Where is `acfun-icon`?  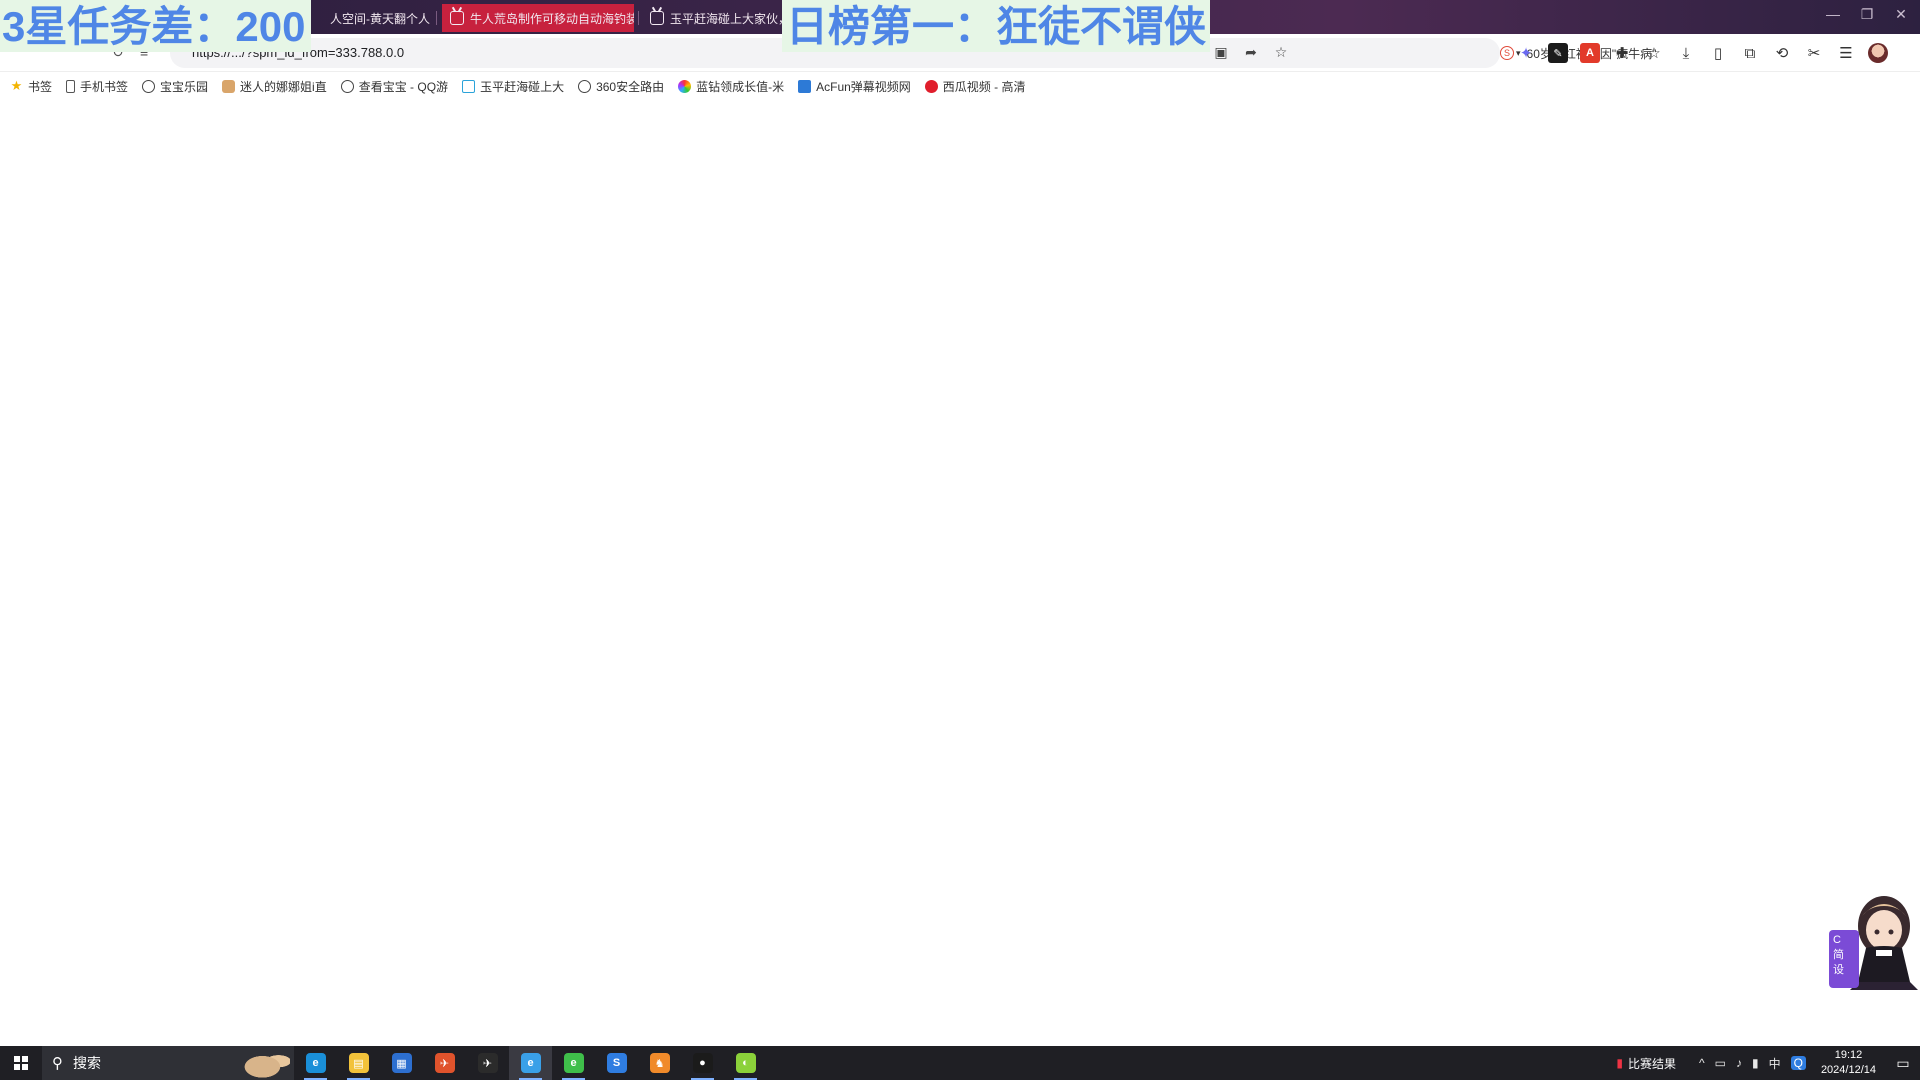 acfun-icon is located at coordinates (805, 86).